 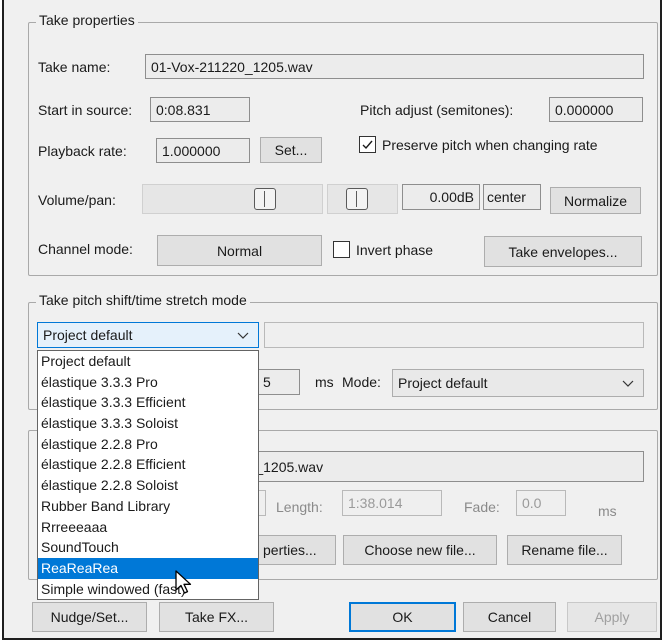 What do you see at coordinates (148, 589) in the screenshot?
I see `dropdown-option: Simple windowed (fast)` at bounding box center [148, 589].